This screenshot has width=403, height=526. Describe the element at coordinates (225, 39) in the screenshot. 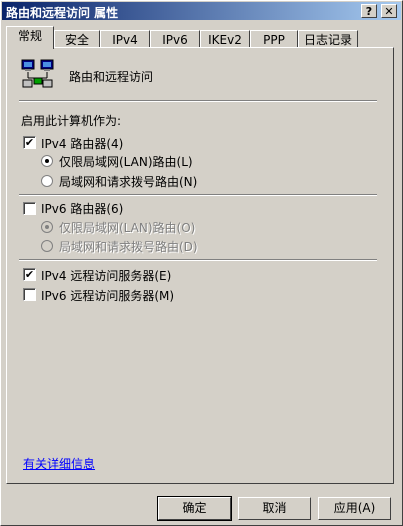

I see `tab-ikev2: IKEv2` at that location.